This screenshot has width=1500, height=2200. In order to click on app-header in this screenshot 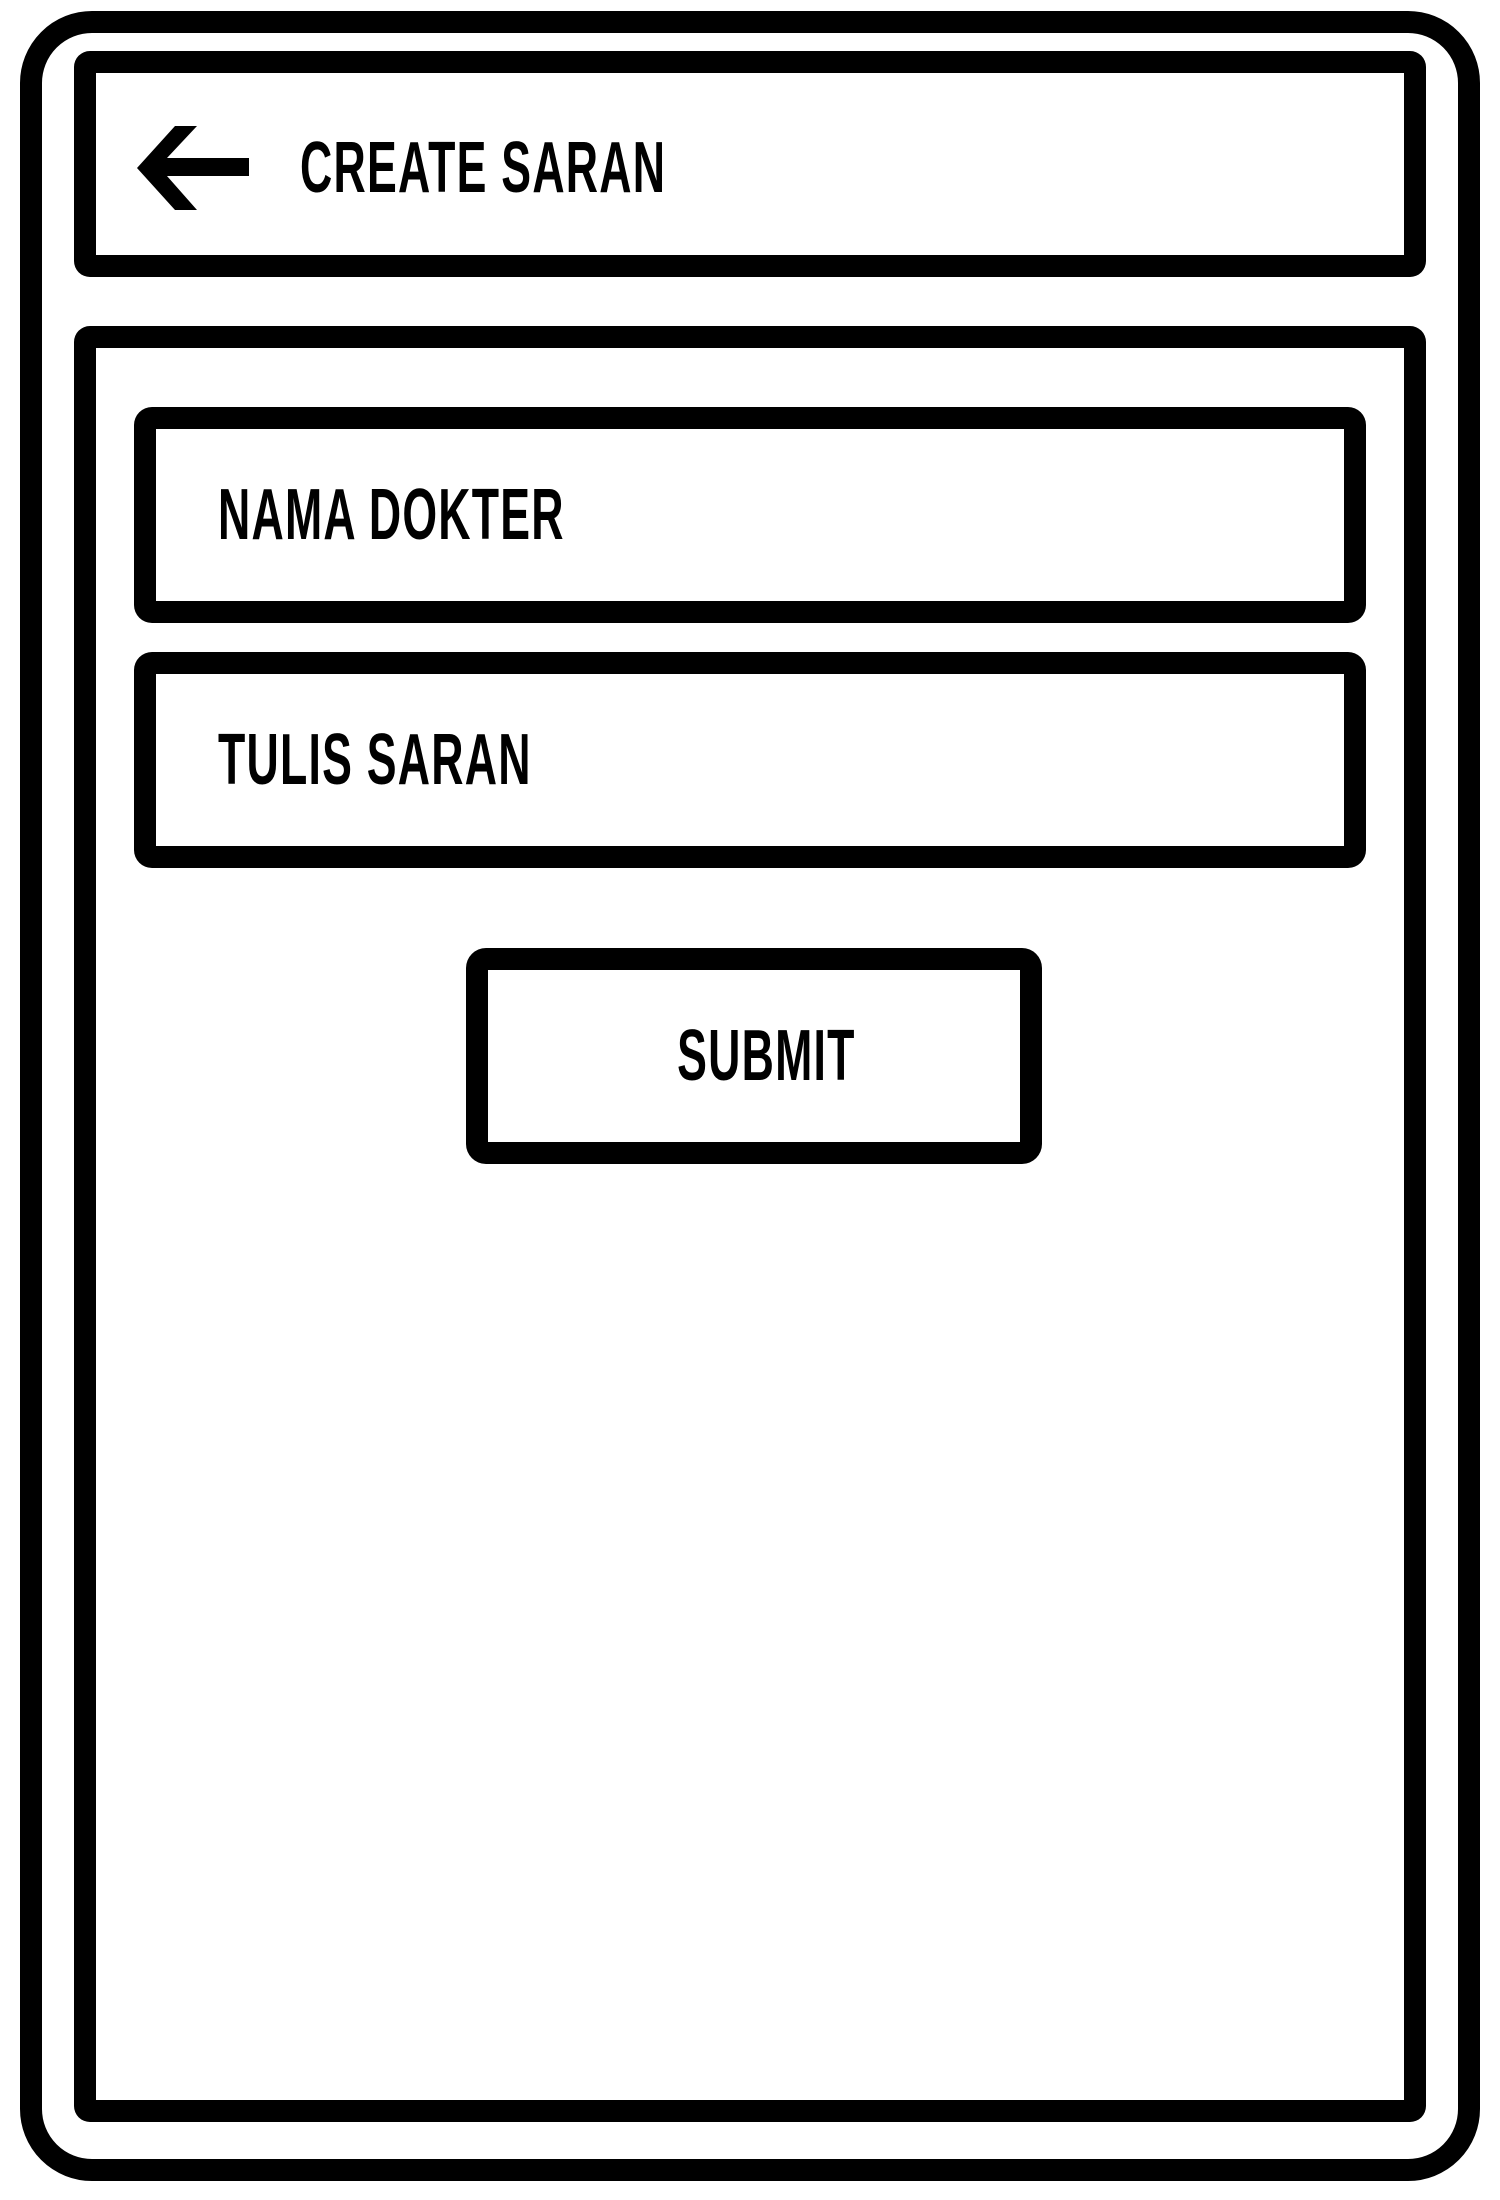, I will do `click(750, 164)`.